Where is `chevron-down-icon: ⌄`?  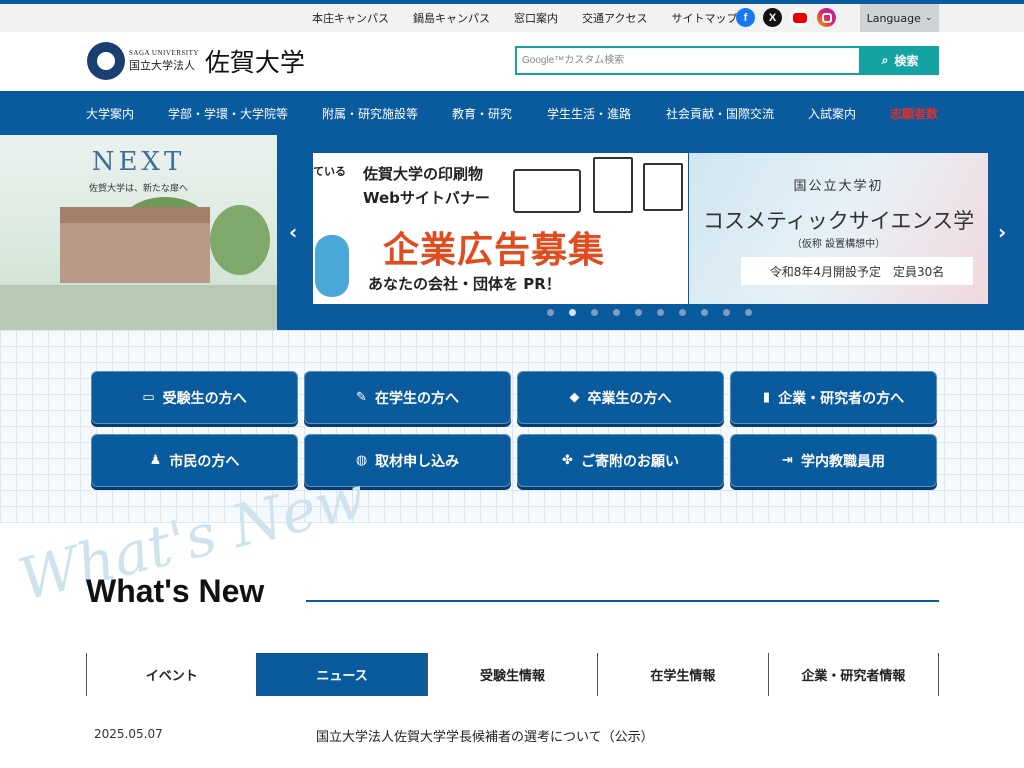 chevron-down-icon: ⌄ is located at coordinates (928, 18).